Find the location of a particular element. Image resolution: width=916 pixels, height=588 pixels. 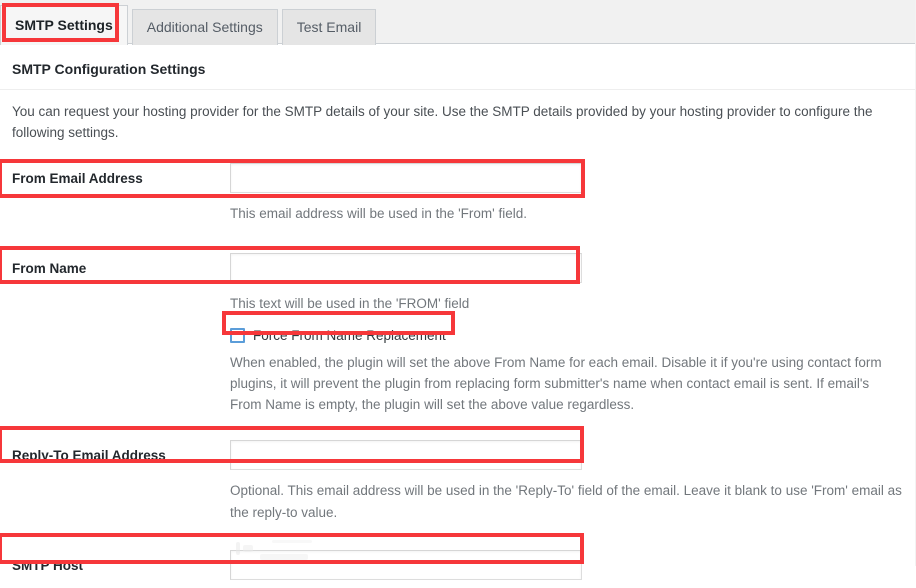

tab-smtp-settings-label: SMTP Settings is located at coordinates (64, 25).